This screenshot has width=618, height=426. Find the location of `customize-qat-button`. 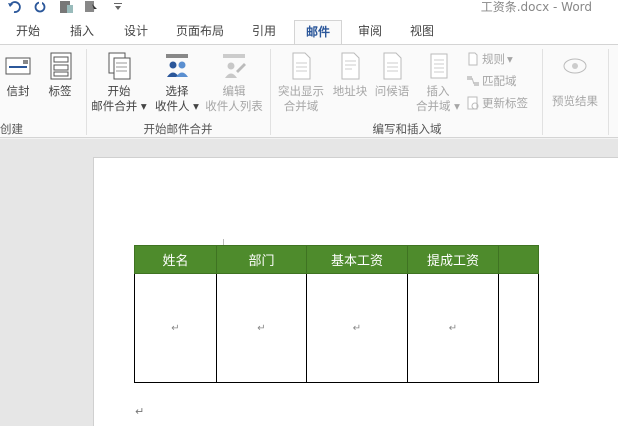

customize-qat-button is located at coordinates (118, 7).